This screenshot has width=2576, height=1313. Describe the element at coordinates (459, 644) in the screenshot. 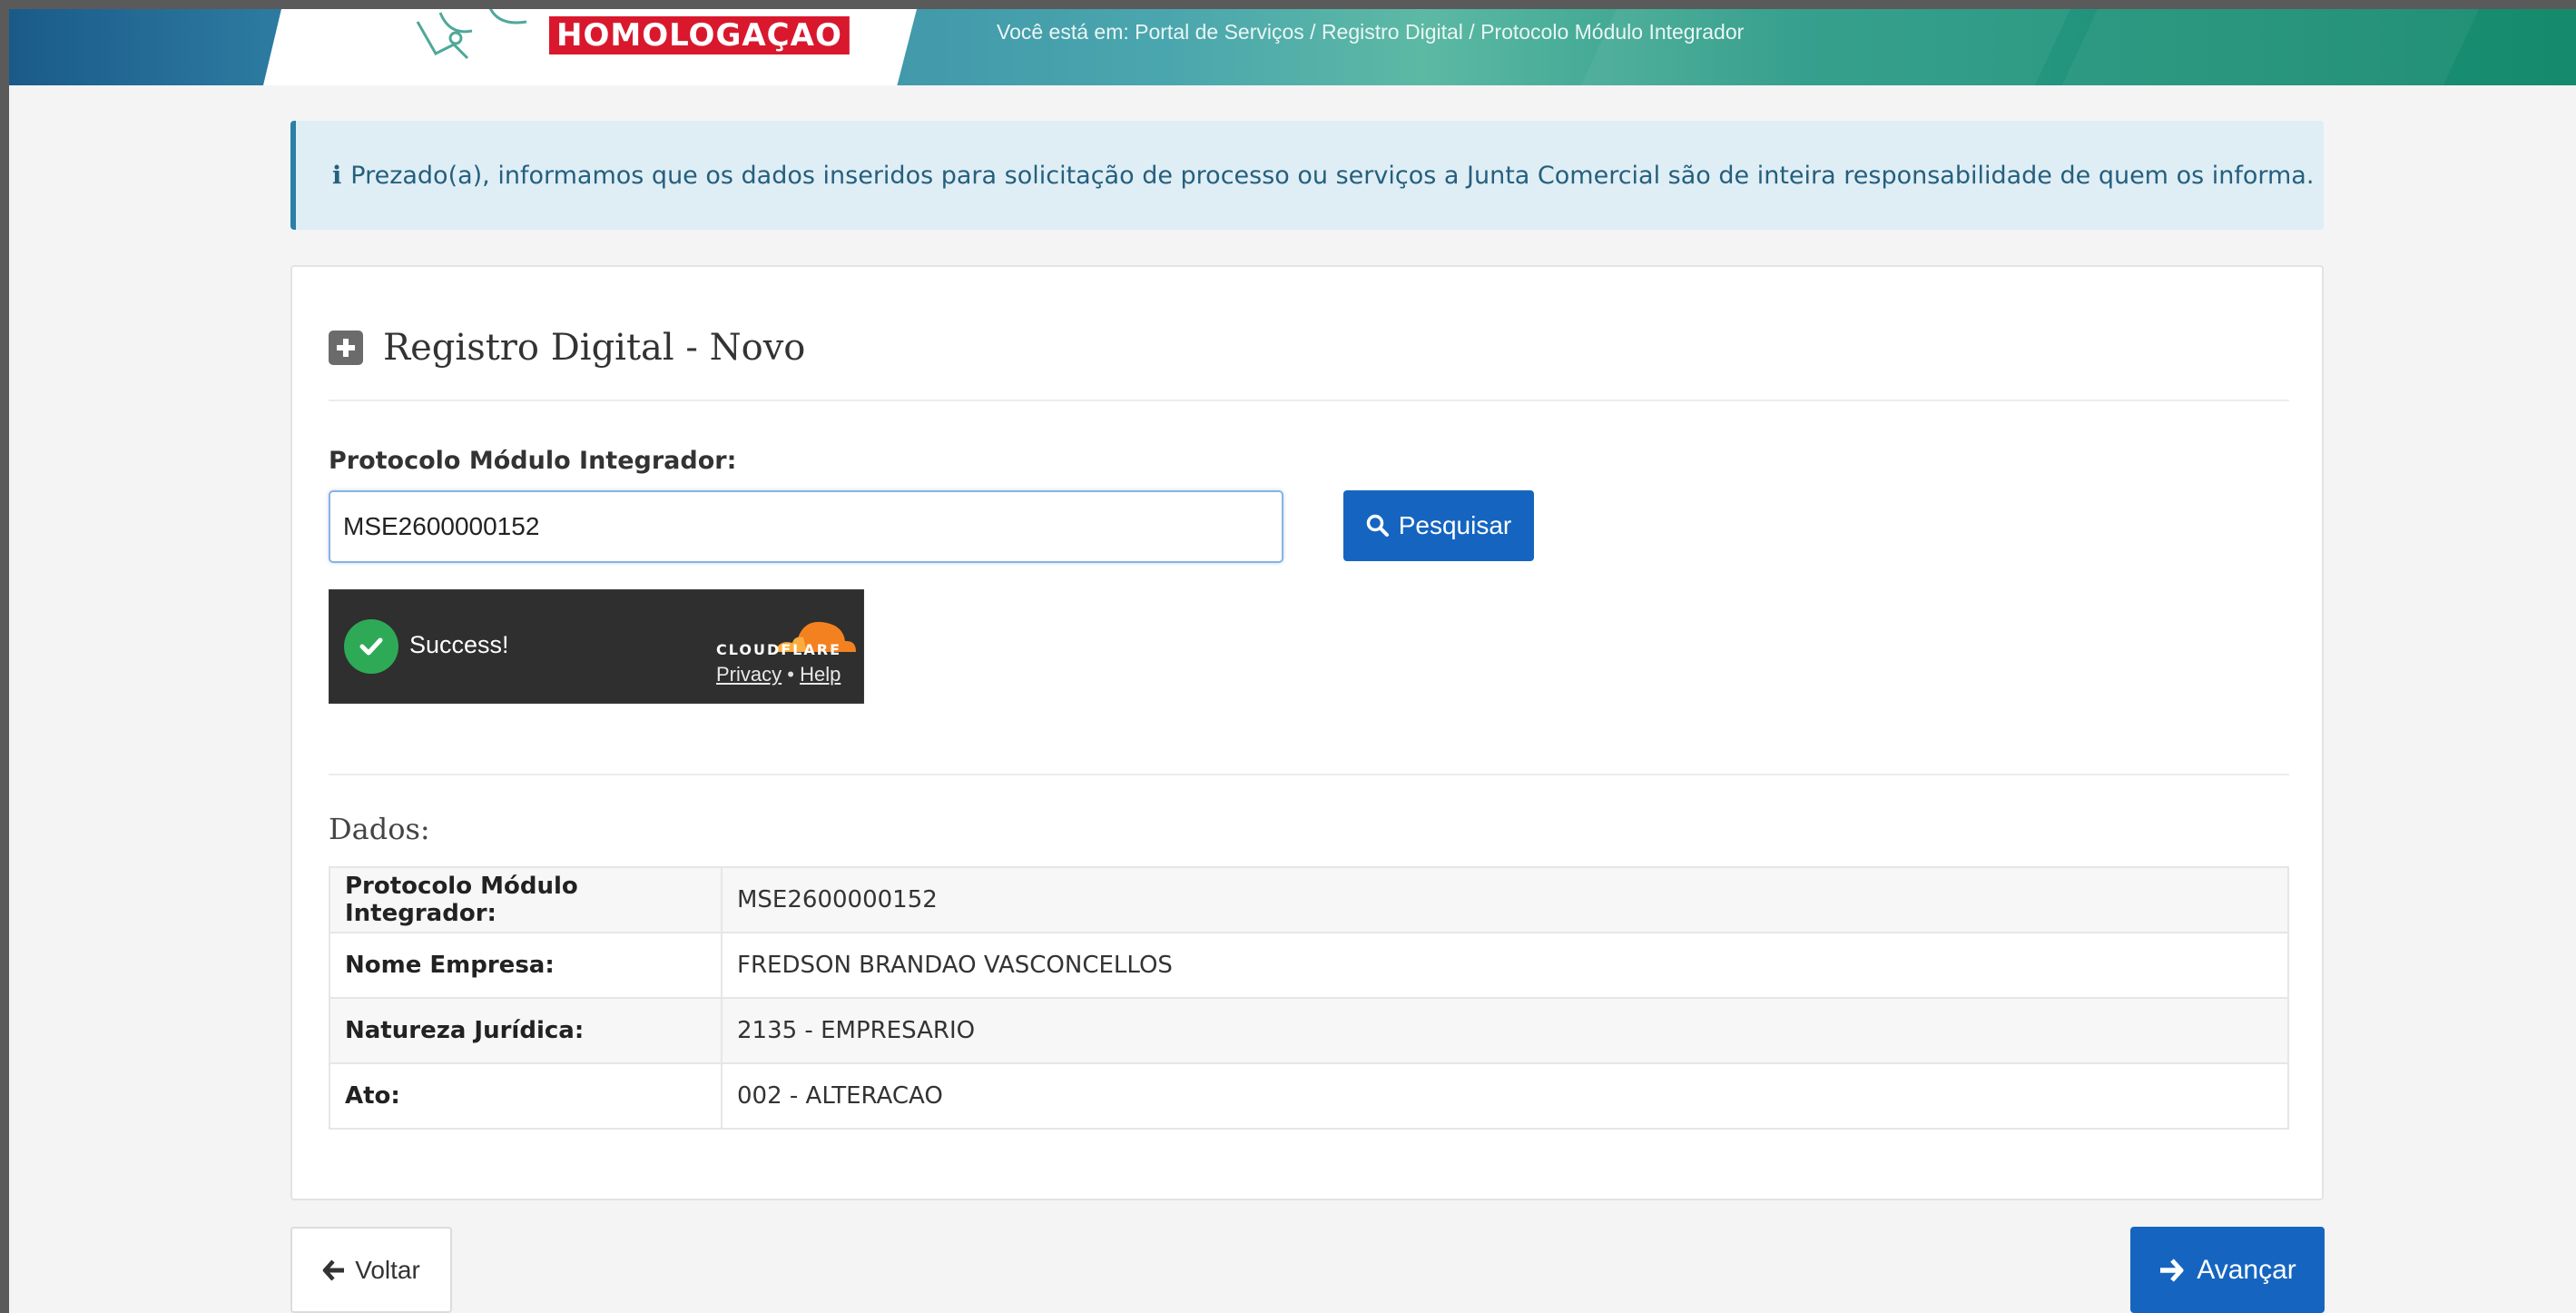

I see `captcha-status: Success!` at that location.